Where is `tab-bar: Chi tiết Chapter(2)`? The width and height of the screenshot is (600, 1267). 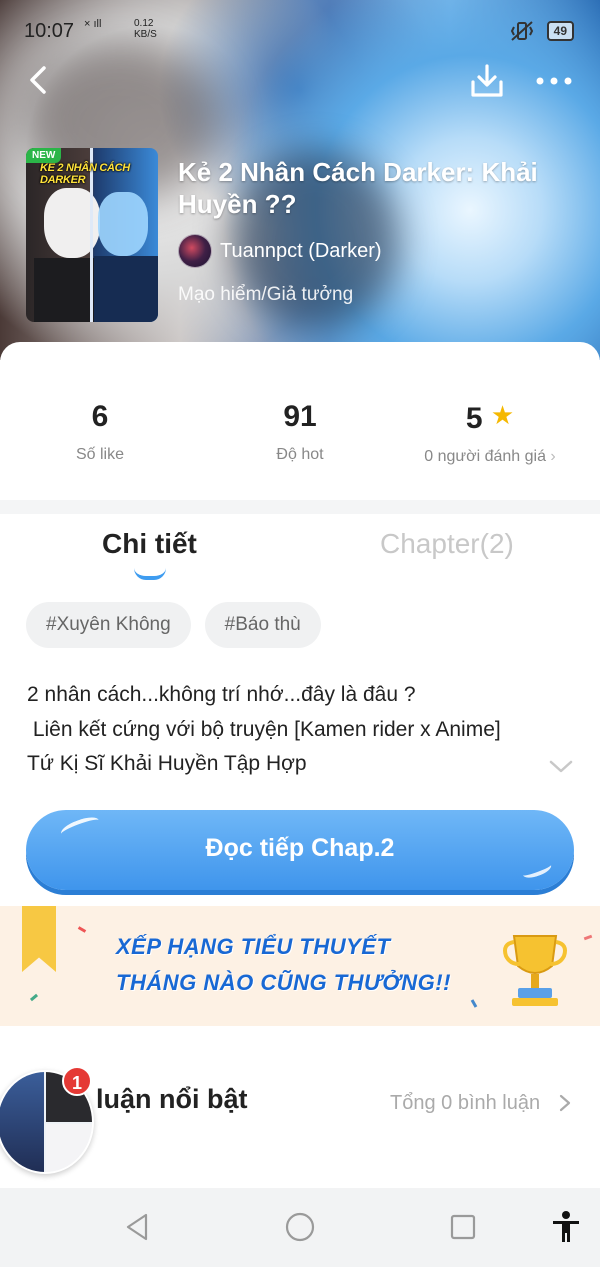
tab-bar: Chi tiết Chapter(2) is located at coordinates (300, 549).